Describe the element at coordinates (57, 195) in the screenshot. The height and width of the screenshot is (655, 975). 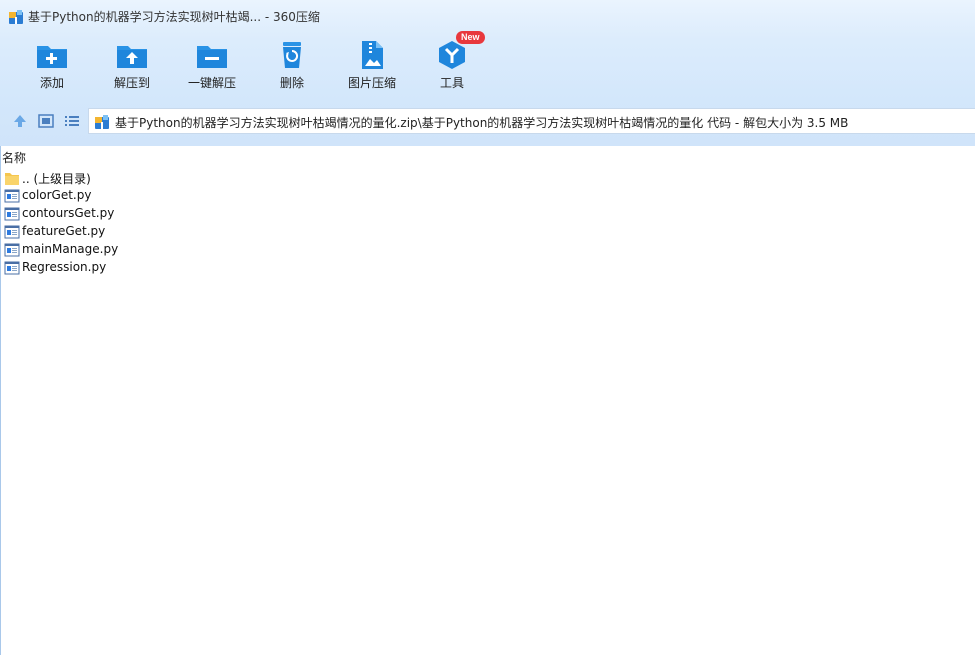
I see `list-item-name: colorGet.py` at that location.